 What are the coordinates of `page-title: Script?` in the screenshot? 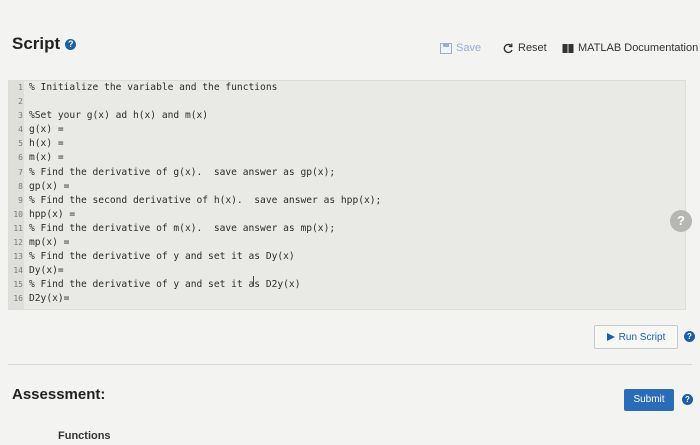 It's located at (44, 44).